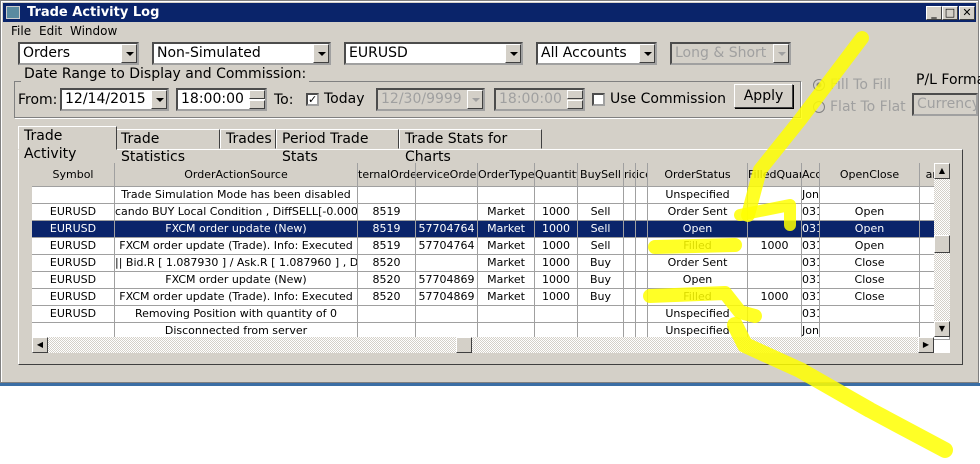 The image size is (980, 464). Describe the element at coordinates (40, 345) in the screenshot. I see `scroll-left-icon: ◀` at that location.